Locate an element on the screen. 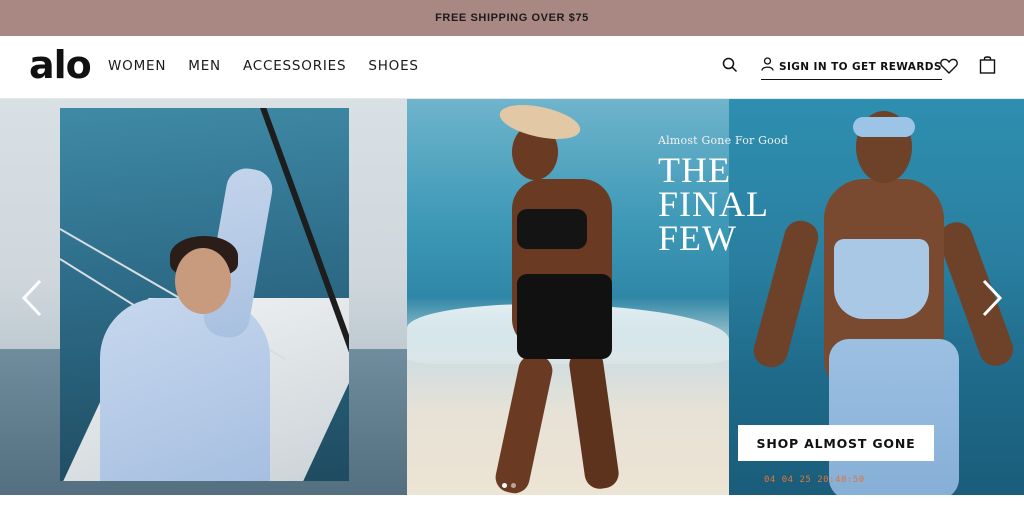 Image resolution: width=1024 pixels, height=518 pixels. hero-kicker: Almost Gone For Good is located at coordinates (723, 140).